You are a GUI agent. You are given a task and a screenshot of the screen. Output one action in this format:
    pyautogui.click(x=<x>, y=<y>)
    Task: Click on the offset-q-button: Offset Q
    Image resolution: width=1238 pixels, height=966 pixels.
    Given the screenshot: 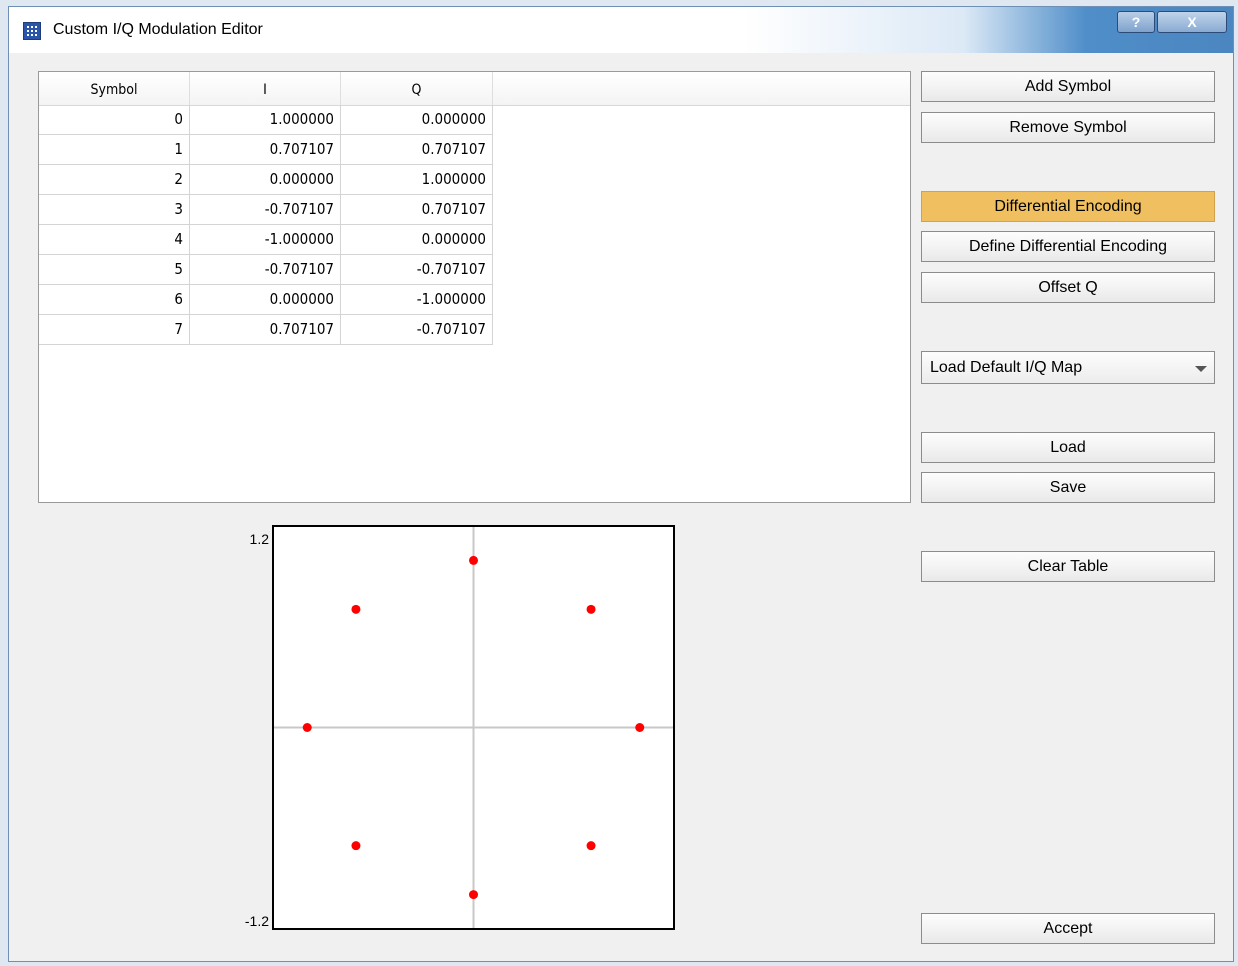 What is the action you would take?
    pyautogui.click(x=1068, y=287)
    